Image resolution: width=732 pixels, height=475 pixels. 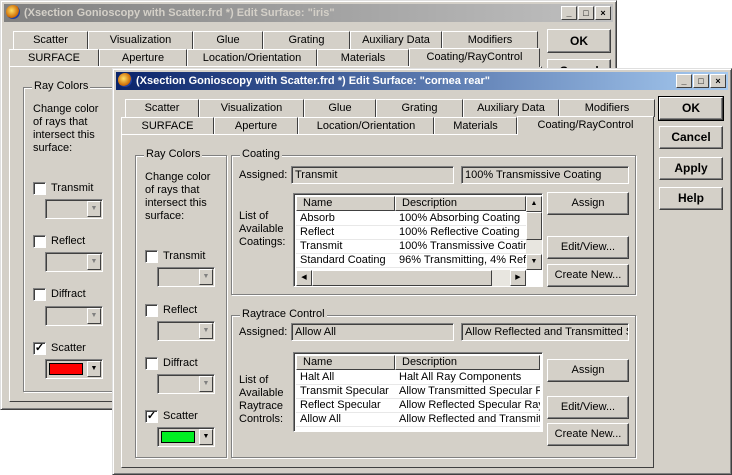 What do you see at coordinates (607, 108) in the screenshot?
I see `tab-modifiers: Modifiers` at bounding box center [607, 108].